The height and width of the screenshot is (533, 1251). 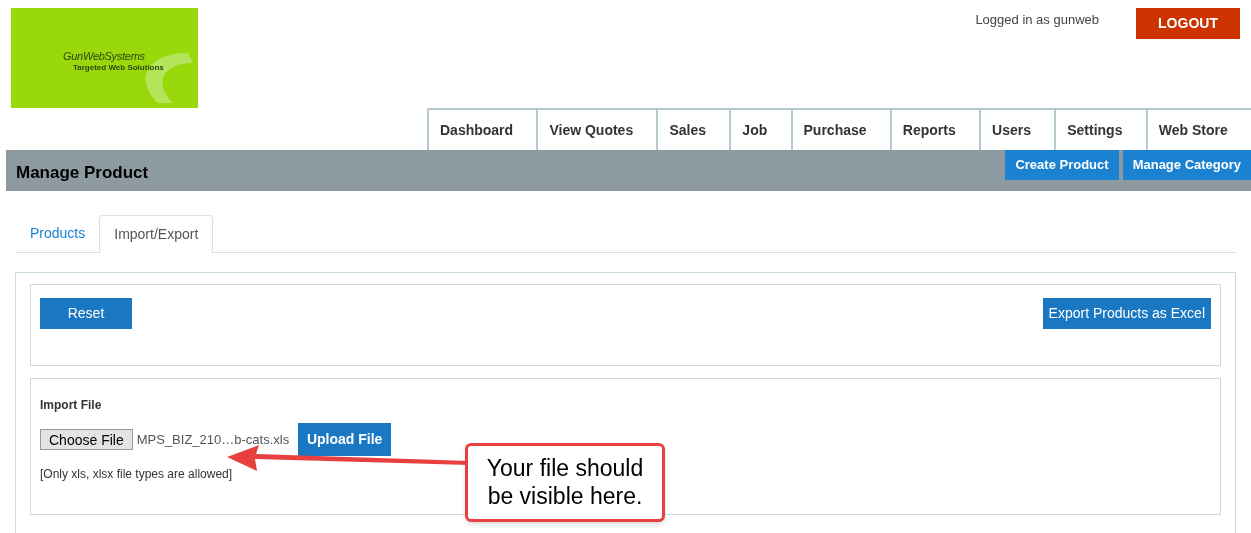 What do you see at coordinates (565, 482) in the screenshot?
I see `callout-box: Your file should be visible here.` at bounding box center [565, 482].